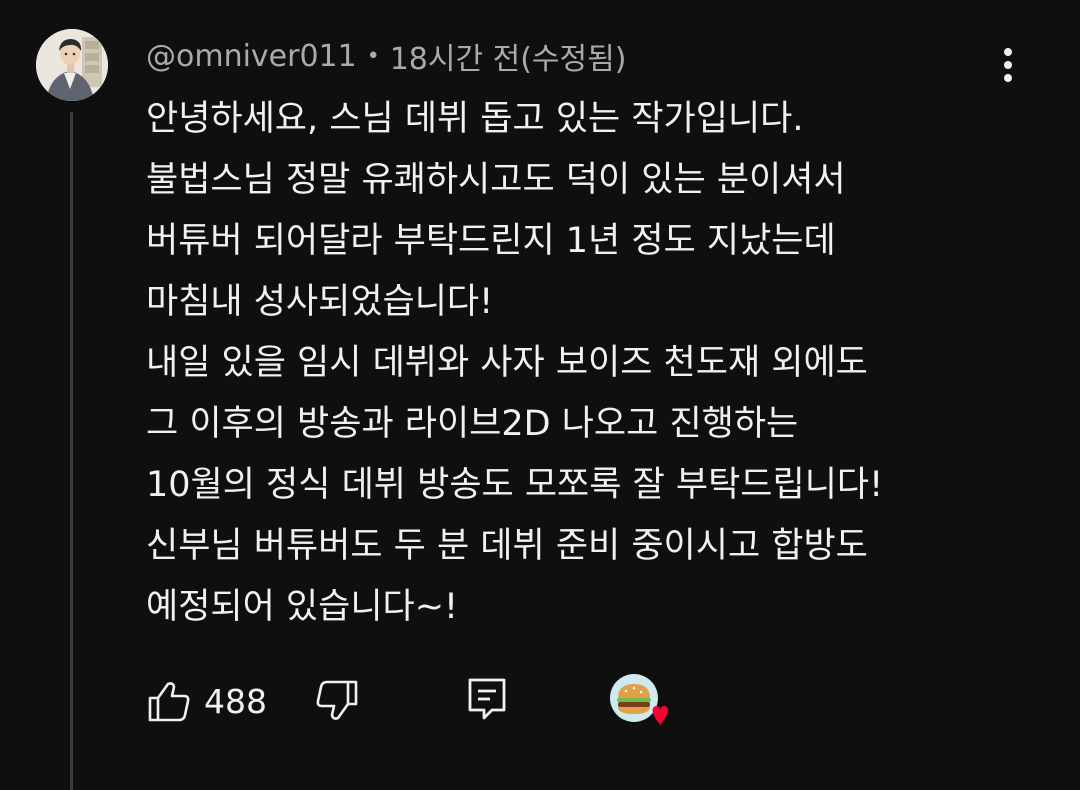 The width and height of the screenshot is (1080, 790). I want to click on thumbs-down-icon, so click(337, 700).